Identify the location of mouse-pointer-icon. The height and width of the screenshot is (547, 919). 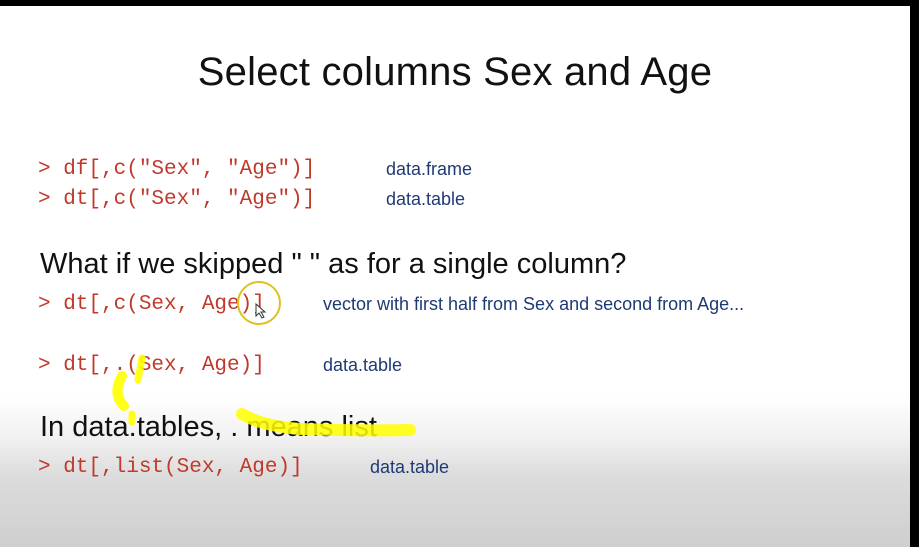
(261, 310).